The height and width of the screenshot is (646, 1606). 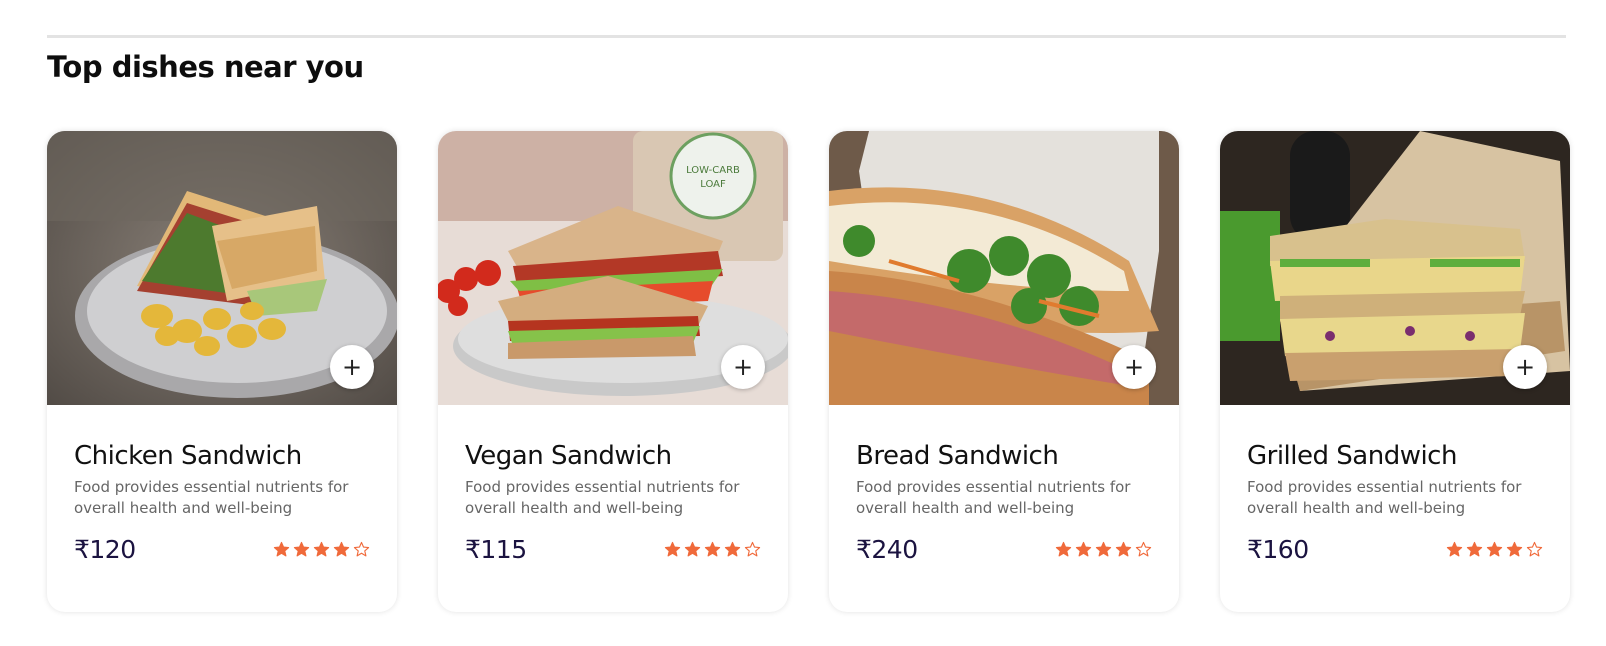 What do you see at coordinates (713, 170) in the screenshot?
I see `svg-text: LOW-CARB` at bounding box center [713, 170].